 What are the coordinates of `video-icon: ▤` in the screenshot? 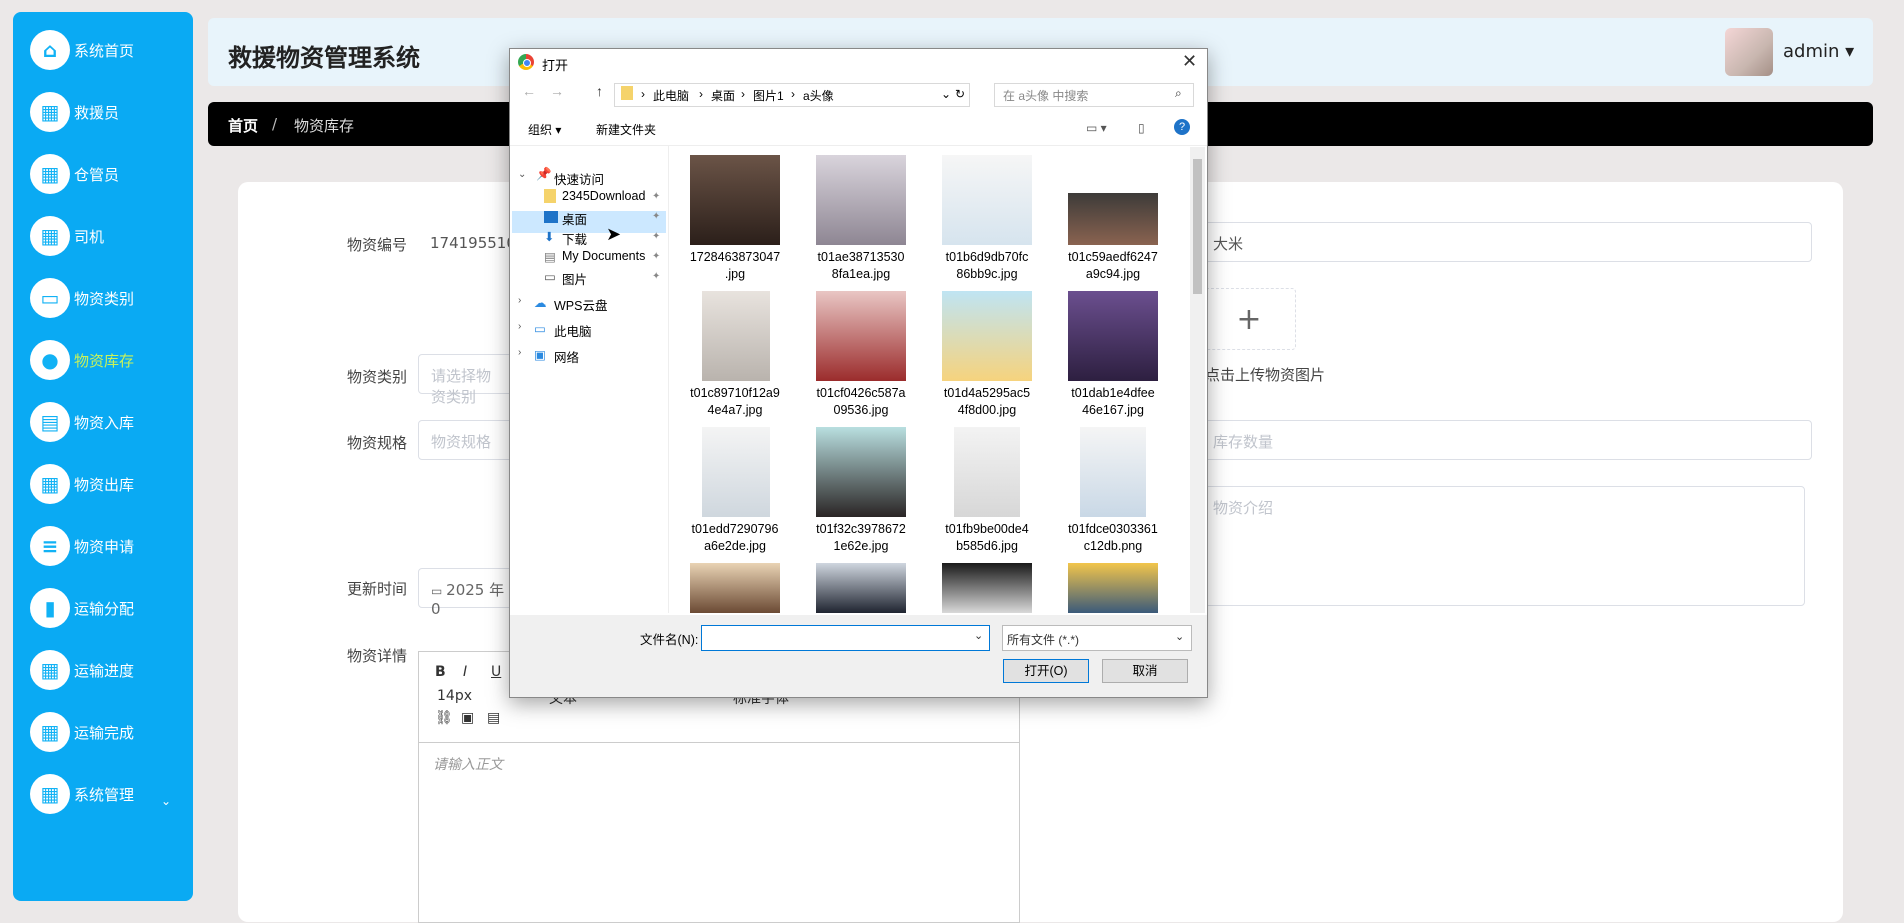 It's located at (493, 718).